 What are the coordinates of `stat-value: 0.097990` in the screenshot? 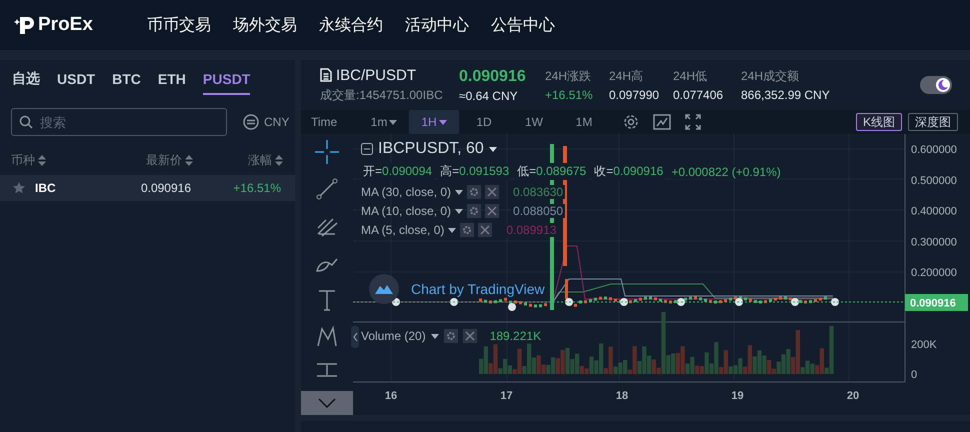 It's located at (634, 95).